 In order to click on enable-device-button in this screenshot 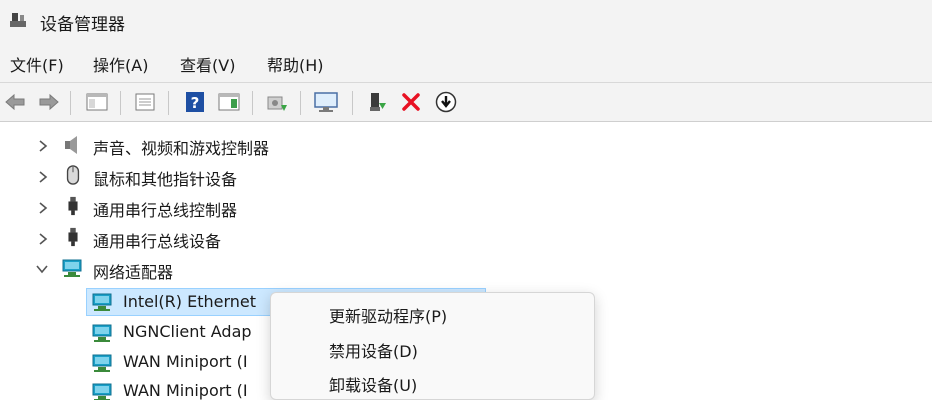, I will do `click(377, 102)`.